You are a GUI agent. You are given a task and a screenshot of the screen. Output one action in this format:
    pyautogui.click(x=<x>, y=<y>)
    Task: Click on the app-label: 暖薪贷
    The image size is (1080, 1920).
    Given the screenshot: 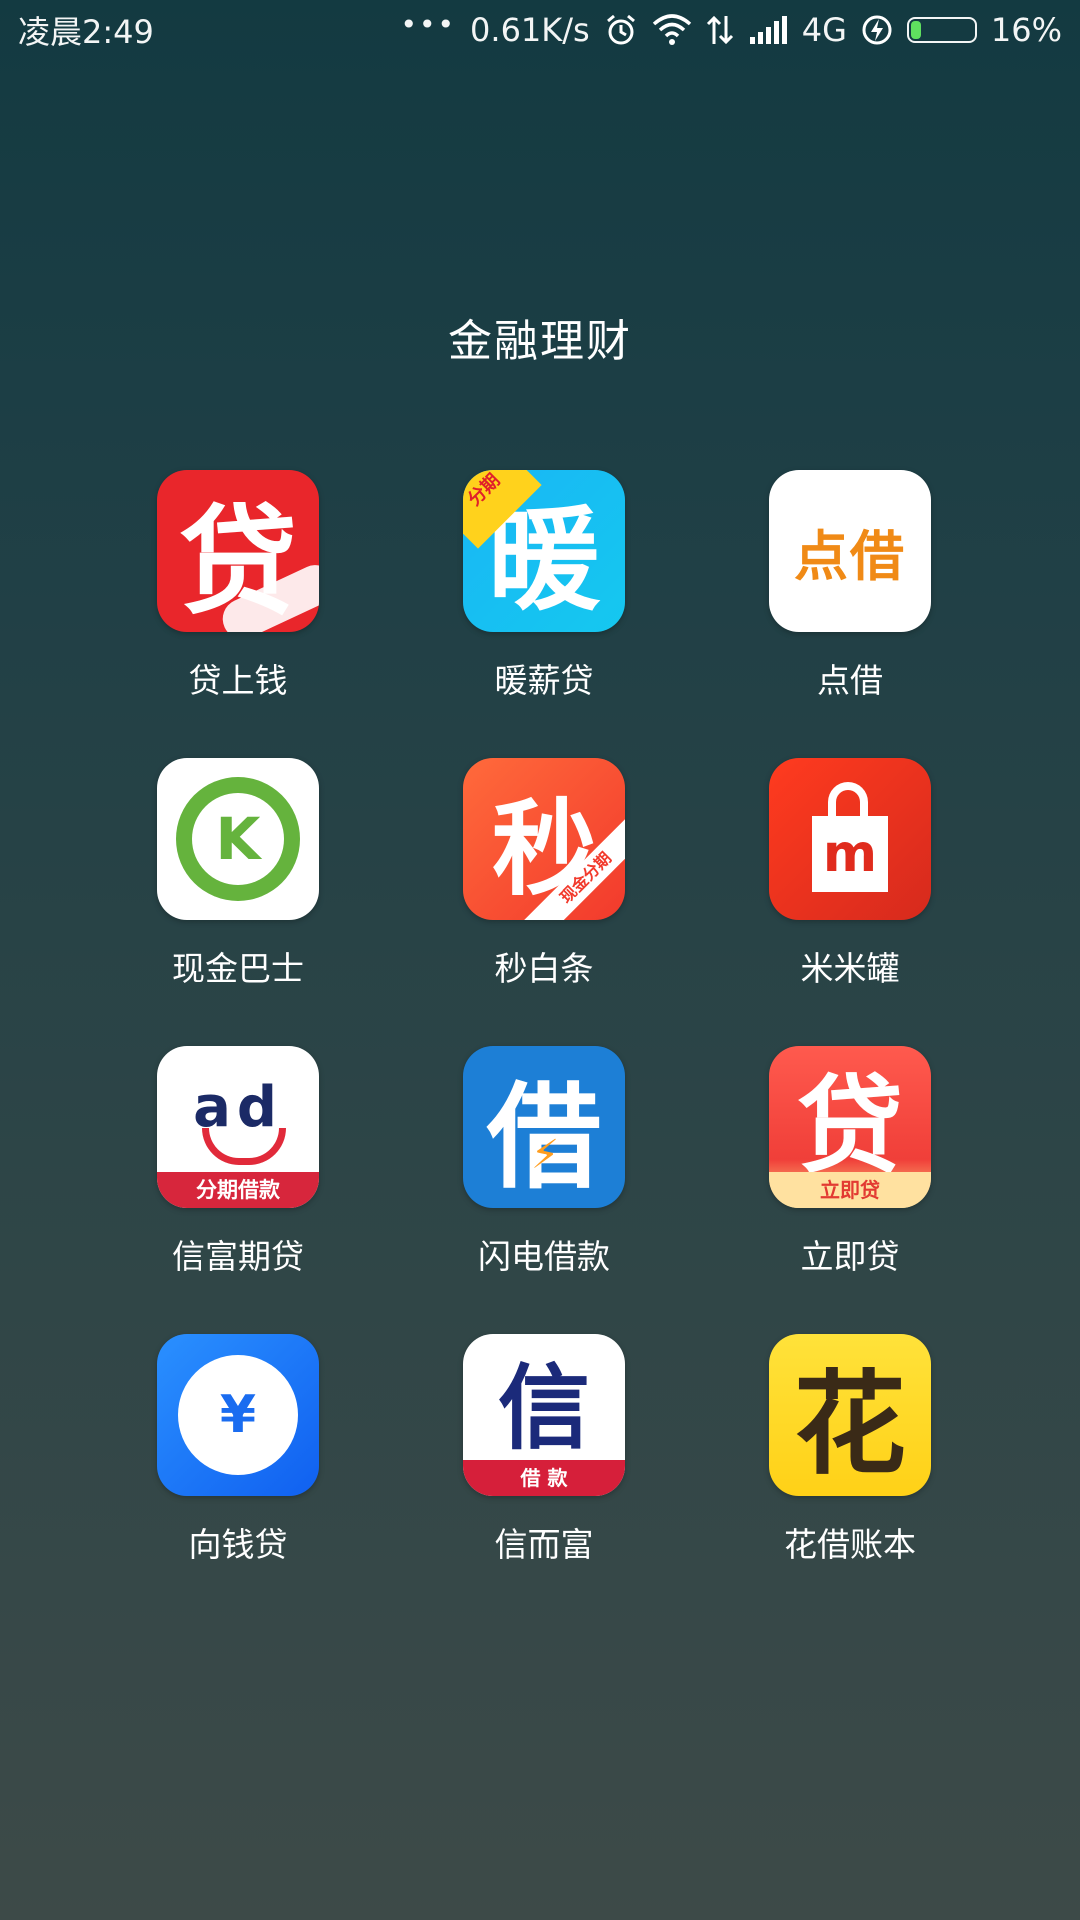 What is the action you would take?
    pyautogui.click(x=544, y=678)
    